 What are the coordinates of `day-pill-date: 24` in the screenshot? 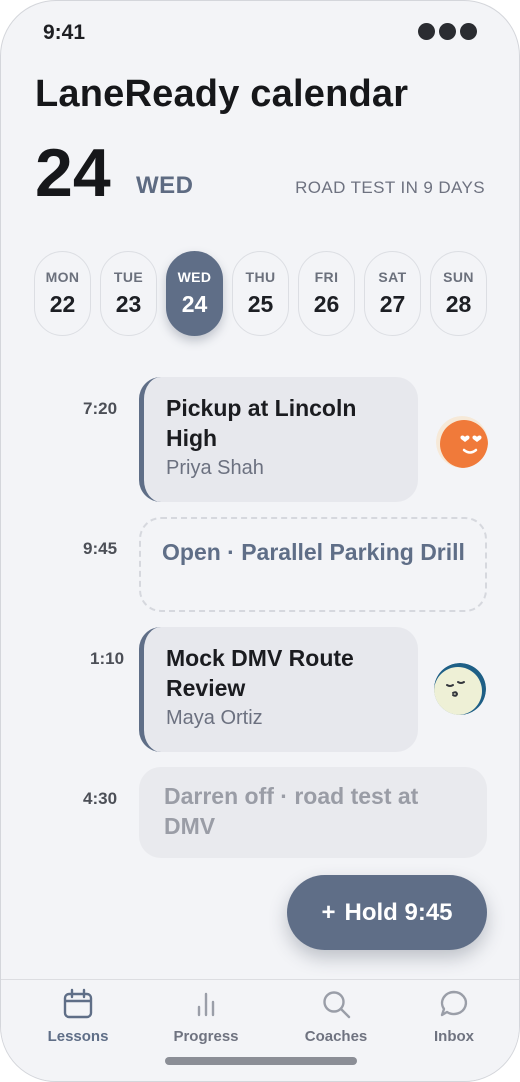 It's located at (194, 304).